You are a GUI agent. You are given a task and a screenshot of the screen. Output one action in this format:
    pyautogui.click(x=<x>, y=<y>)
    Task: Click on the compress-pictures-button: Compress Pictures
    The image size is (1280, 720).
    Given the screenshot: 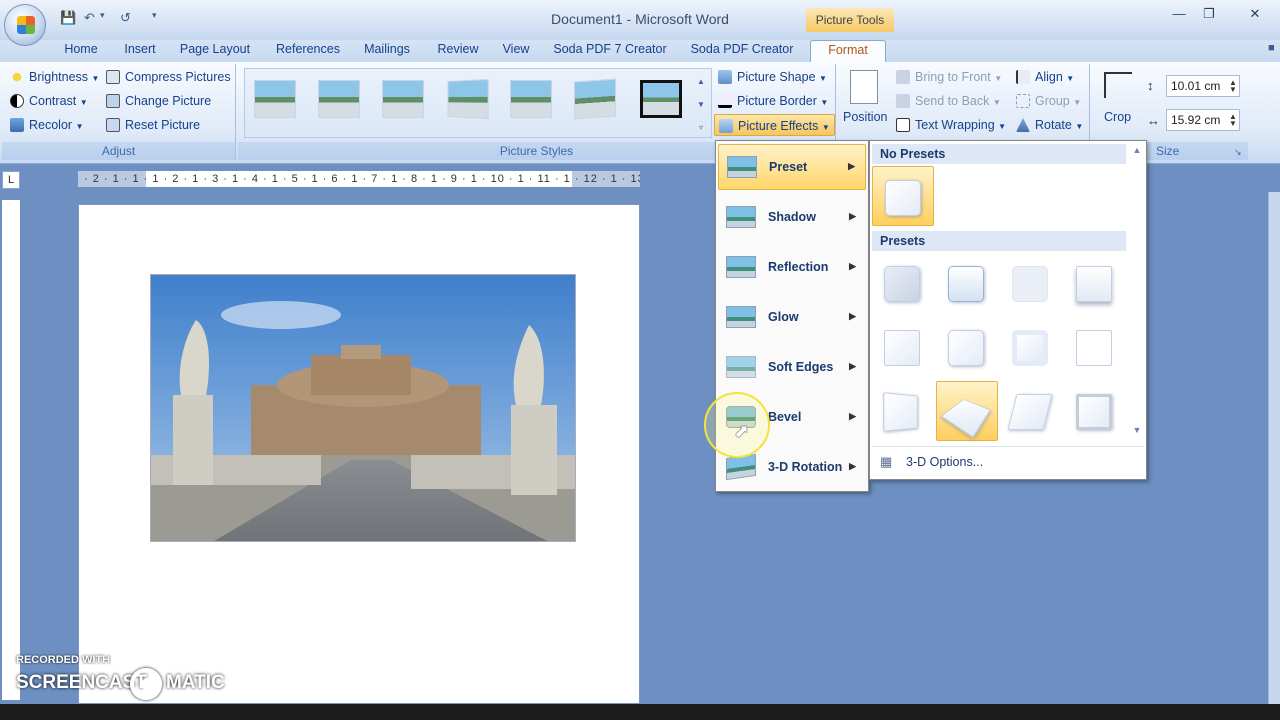 What is the action you would take?
    pyautogui.click(x=168, y=77)
    